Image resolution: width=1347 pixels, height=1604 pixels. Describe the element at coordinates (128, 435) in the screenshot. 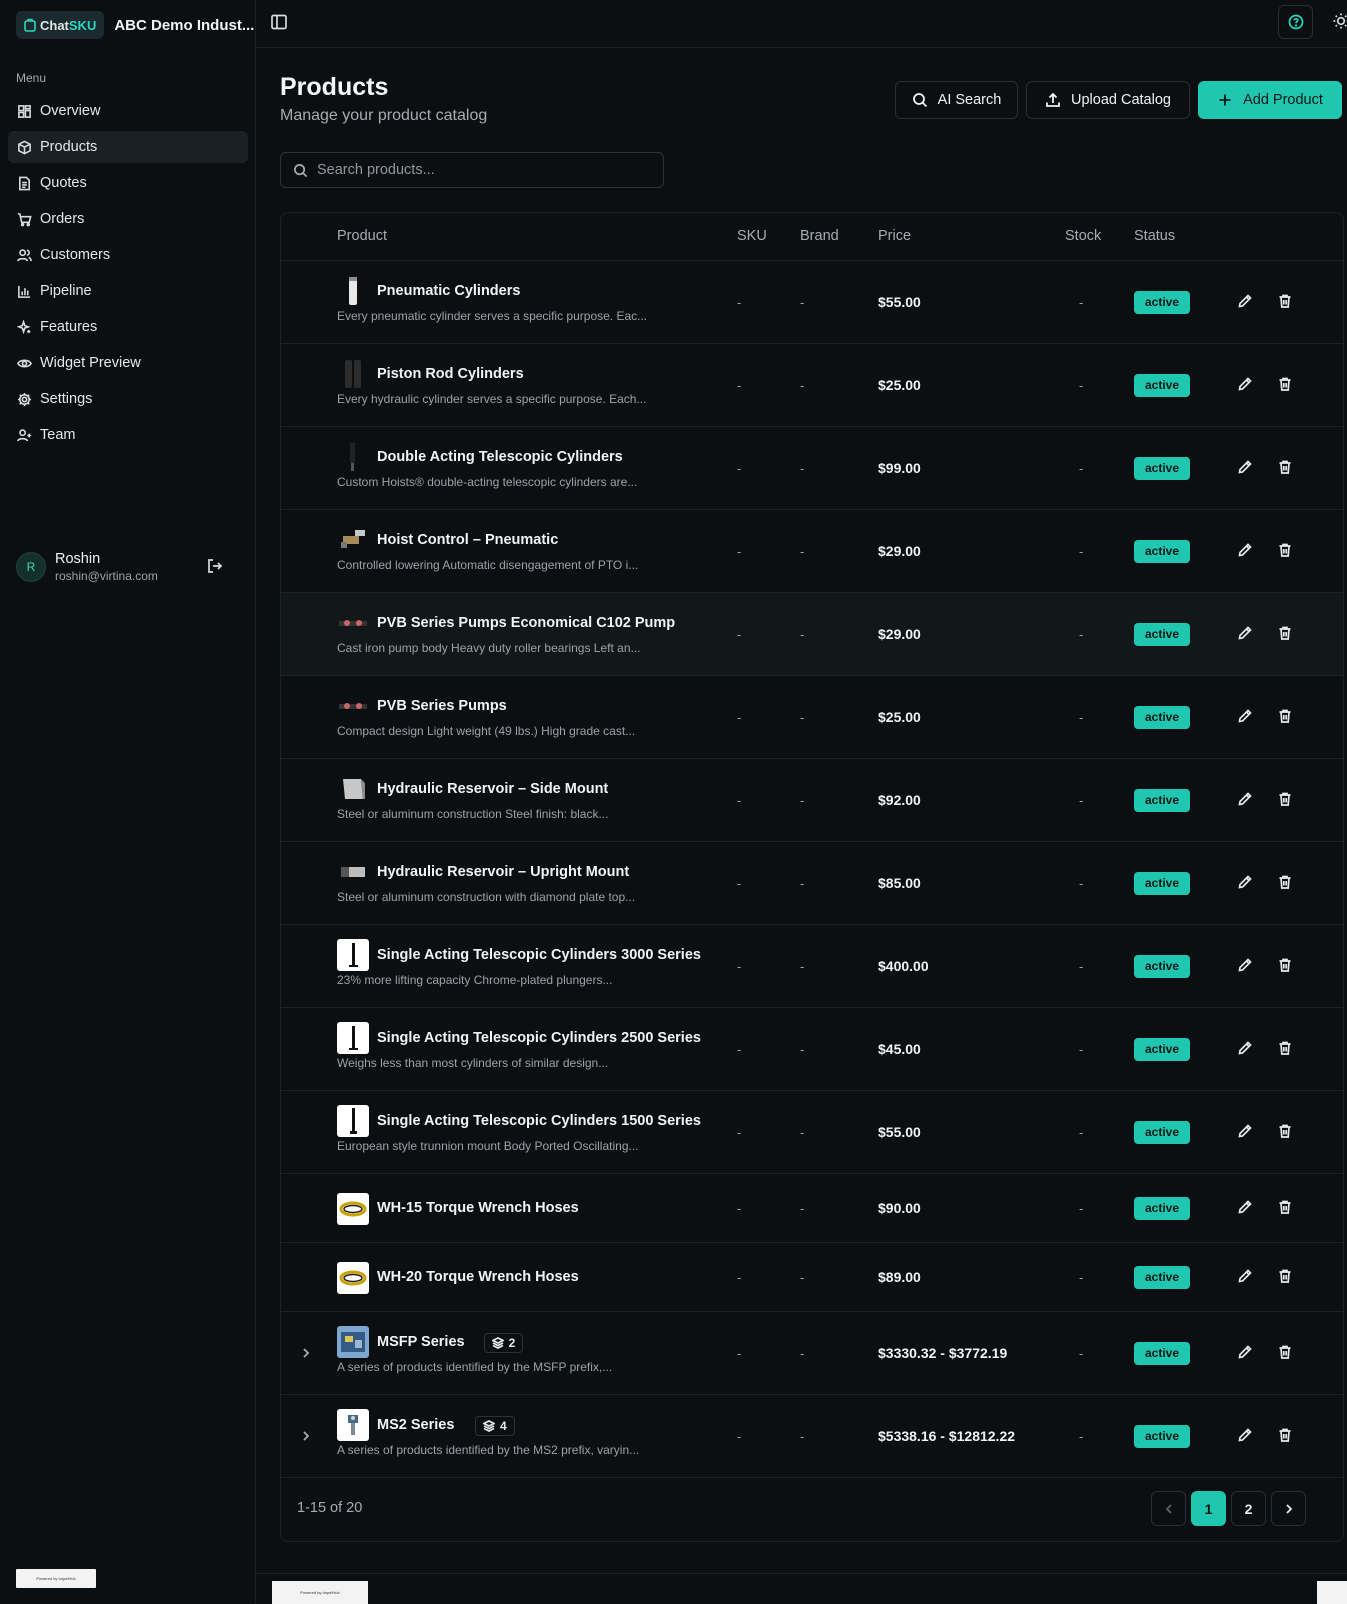

I see `sidebar-item-team: Team` at that location.